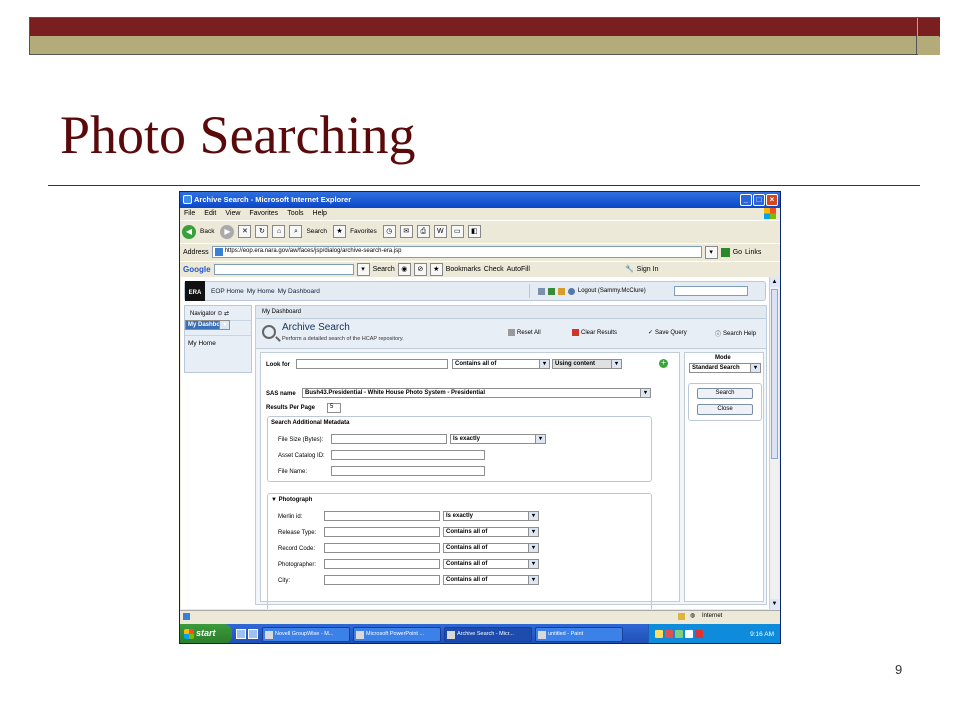 Image resolution: width=960 pixels, height=720 pixels. Describe the element at coordinates (423, 231) in the screenshot. I see `print-icon: ⎙` at that location.